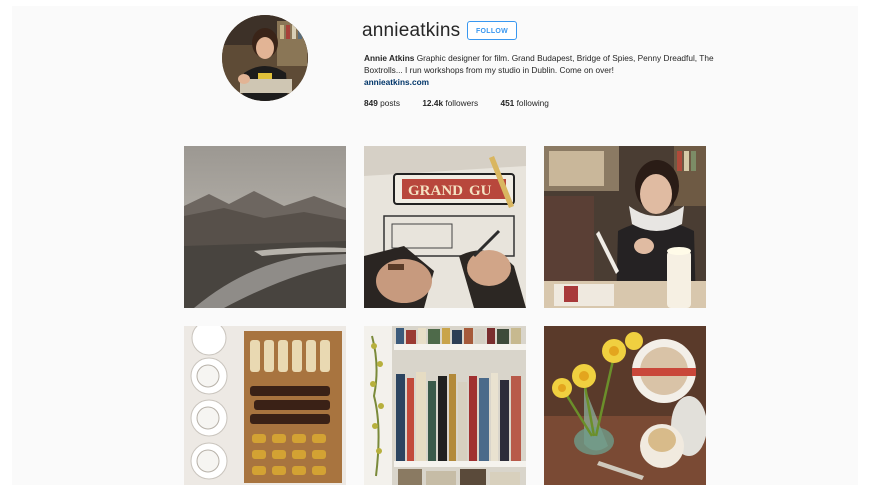  I want to click on daffodils-tea-photo-icon, so click(625, 405).